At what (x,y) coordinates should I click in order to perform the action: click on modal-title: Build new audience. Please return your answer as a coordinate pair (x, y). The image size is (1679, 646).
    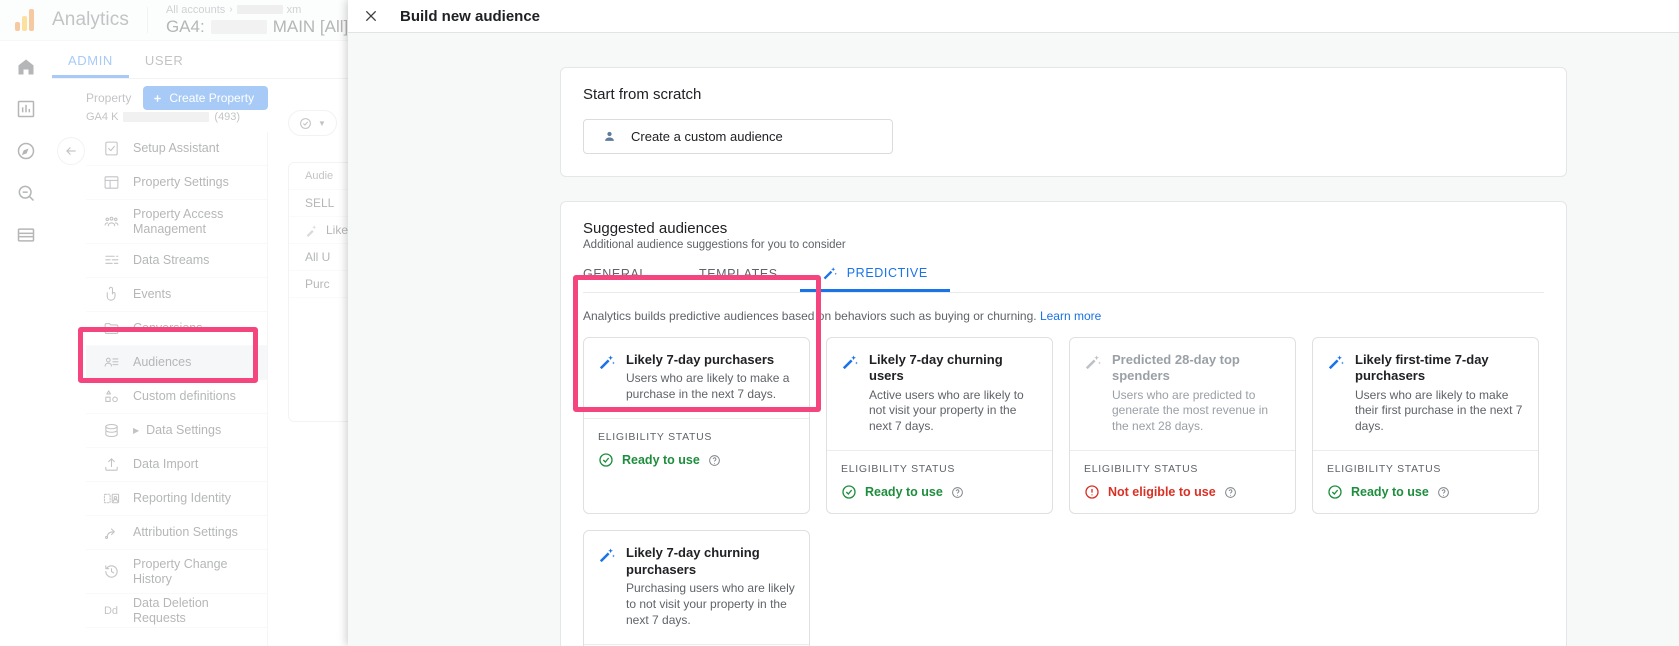
    Looking at the image, I should click on (470, 16).